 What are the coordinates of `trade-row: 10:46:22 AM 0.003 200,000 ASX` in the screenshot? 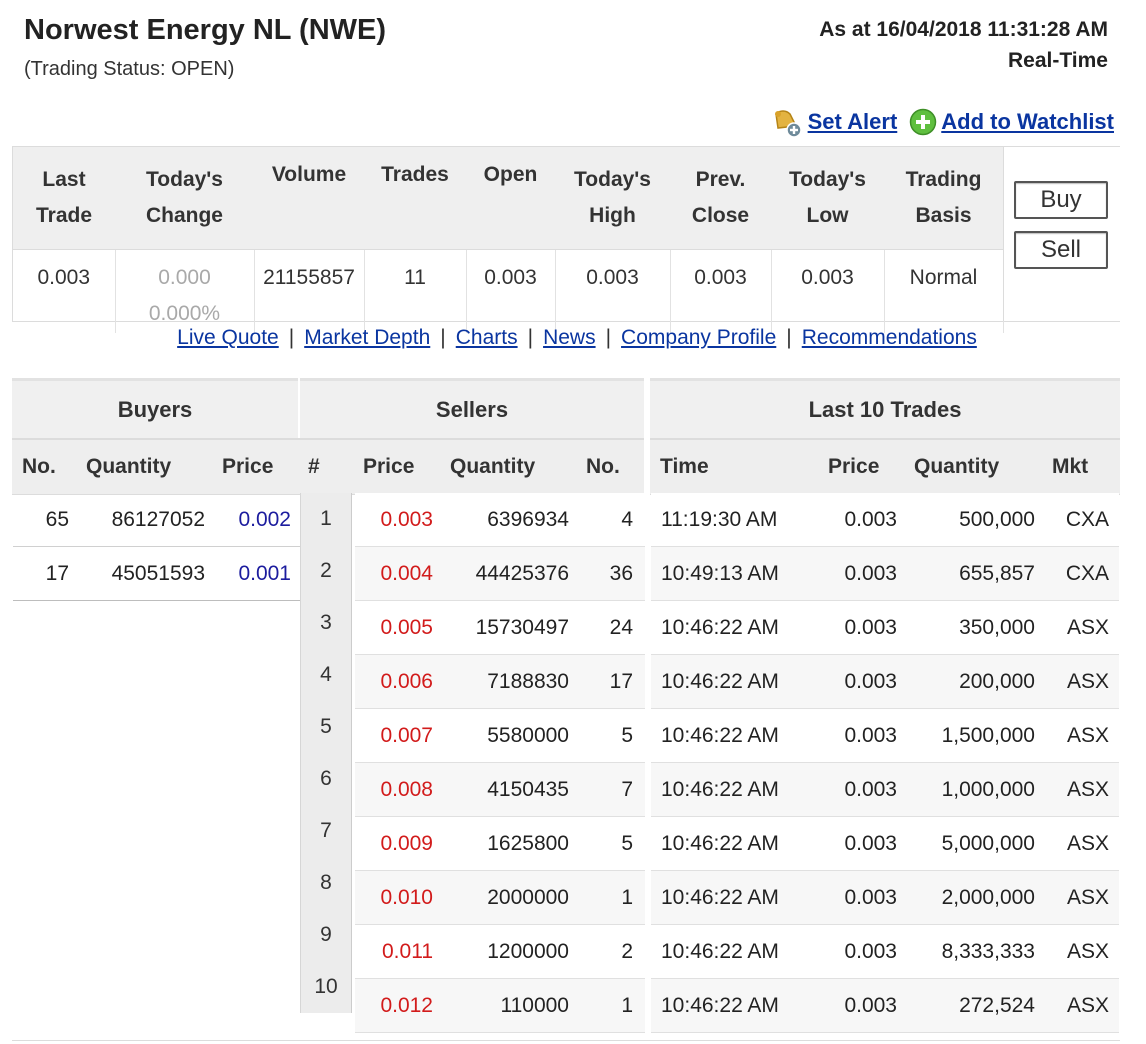 It's located at (885, 682).